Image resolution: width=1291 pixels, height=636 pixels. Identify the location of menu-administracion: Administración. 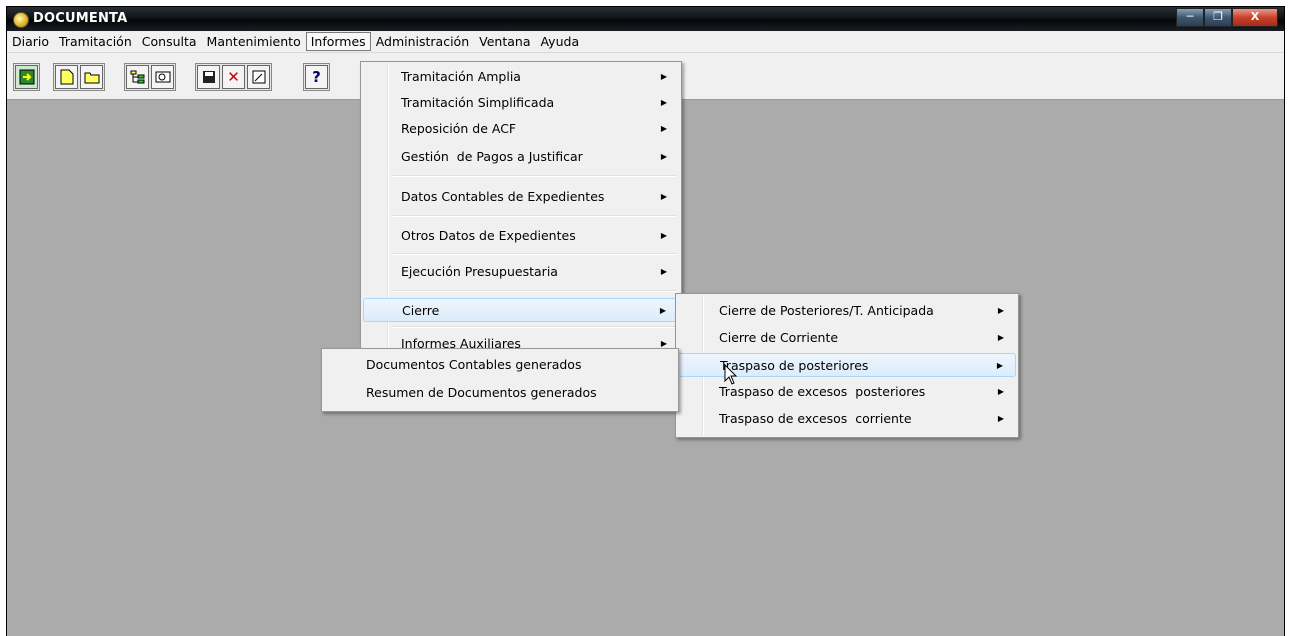
(422, 41).